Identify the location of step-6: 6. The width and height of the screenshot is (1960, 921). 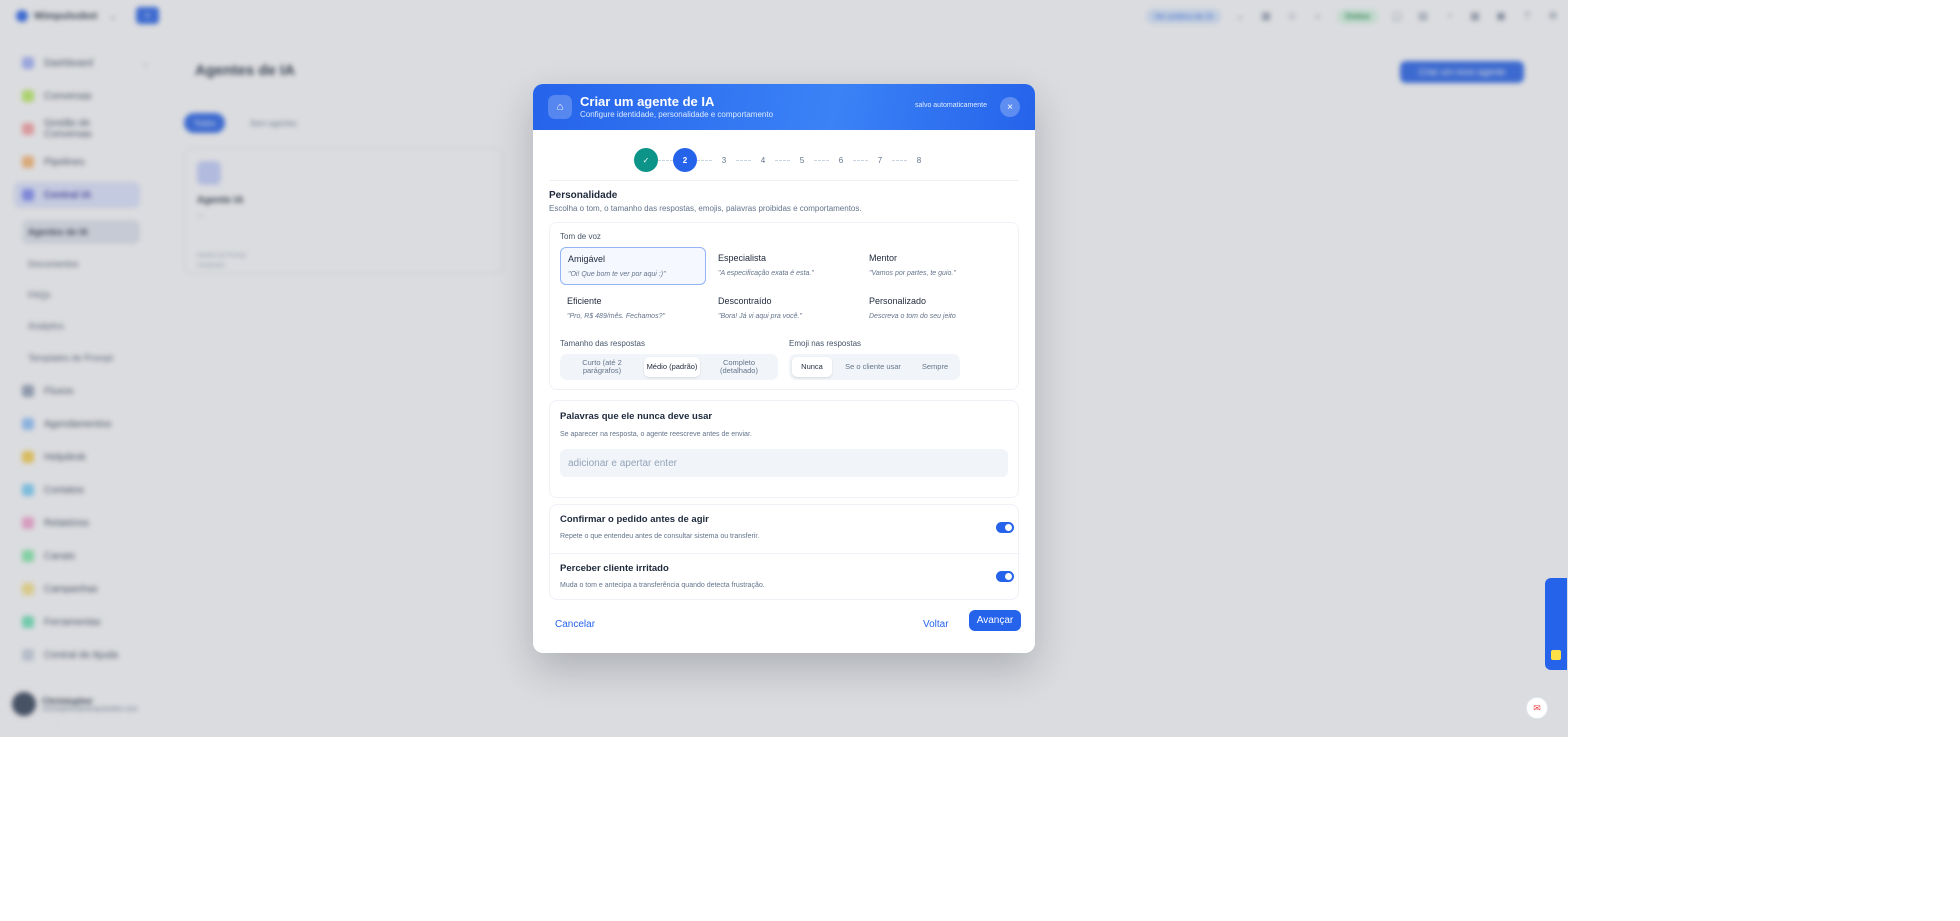
(841, 160).